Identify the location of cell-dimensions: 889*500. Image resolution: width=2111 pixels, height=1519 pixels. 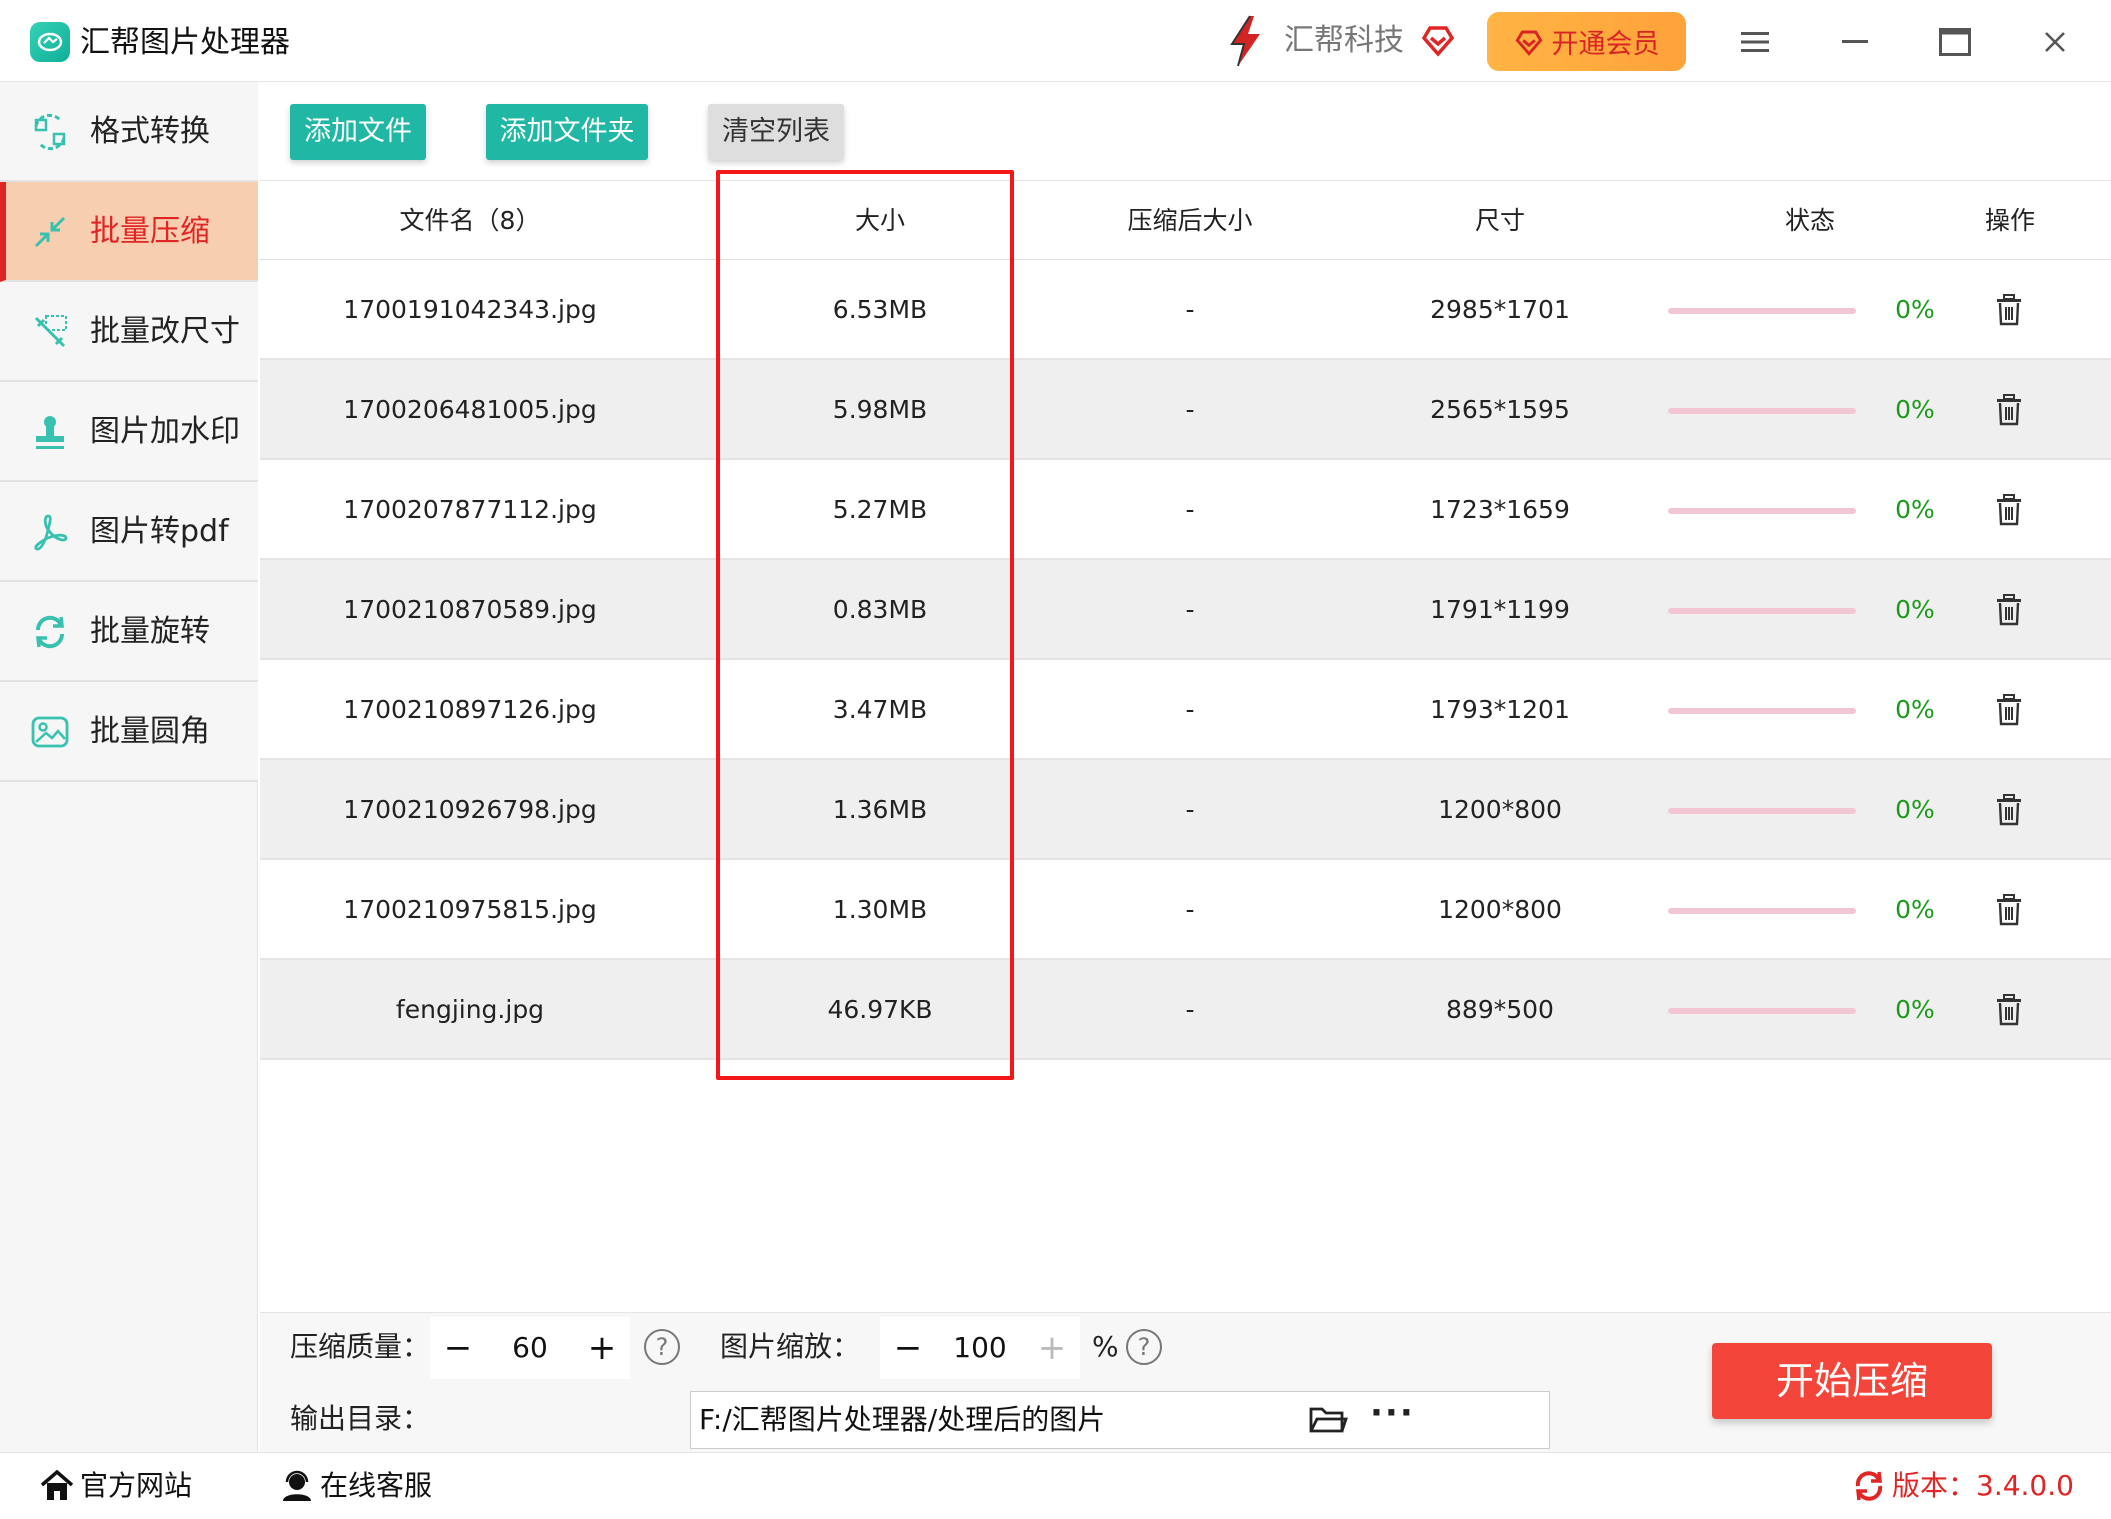
(1500, 1009).